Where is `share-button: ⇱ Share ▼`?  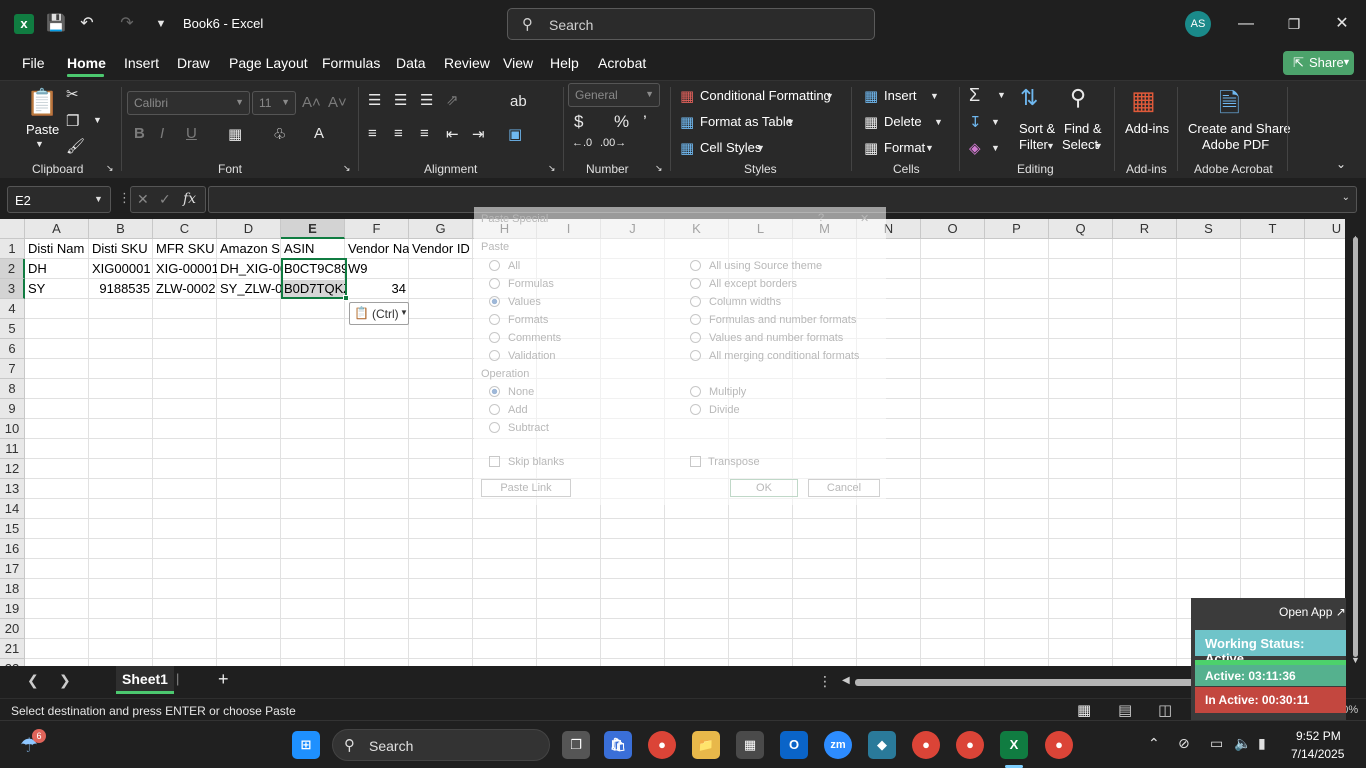 share-button: ⇱ Share ▼ is located at coordinates (1318, 63).